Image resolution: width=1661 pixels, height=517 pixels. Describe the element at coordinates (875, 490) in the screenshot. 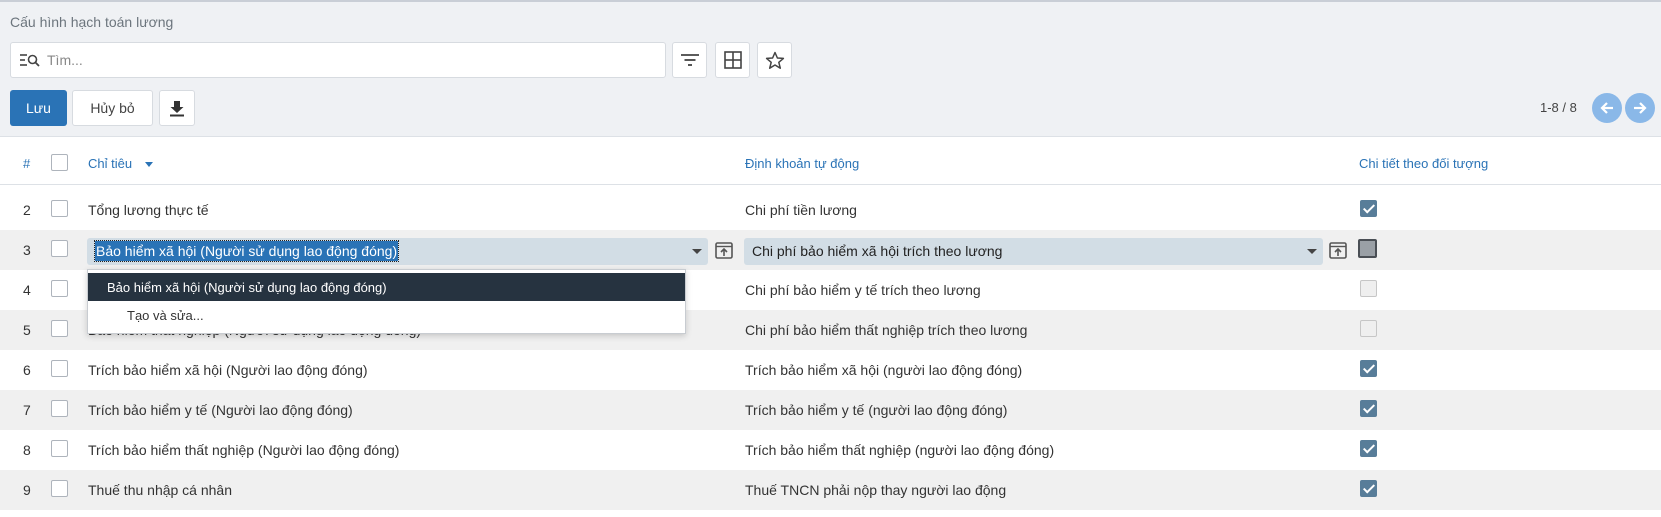

I see `account-cell: Thuế TNCN phải nộp thay người lao động` at that location.